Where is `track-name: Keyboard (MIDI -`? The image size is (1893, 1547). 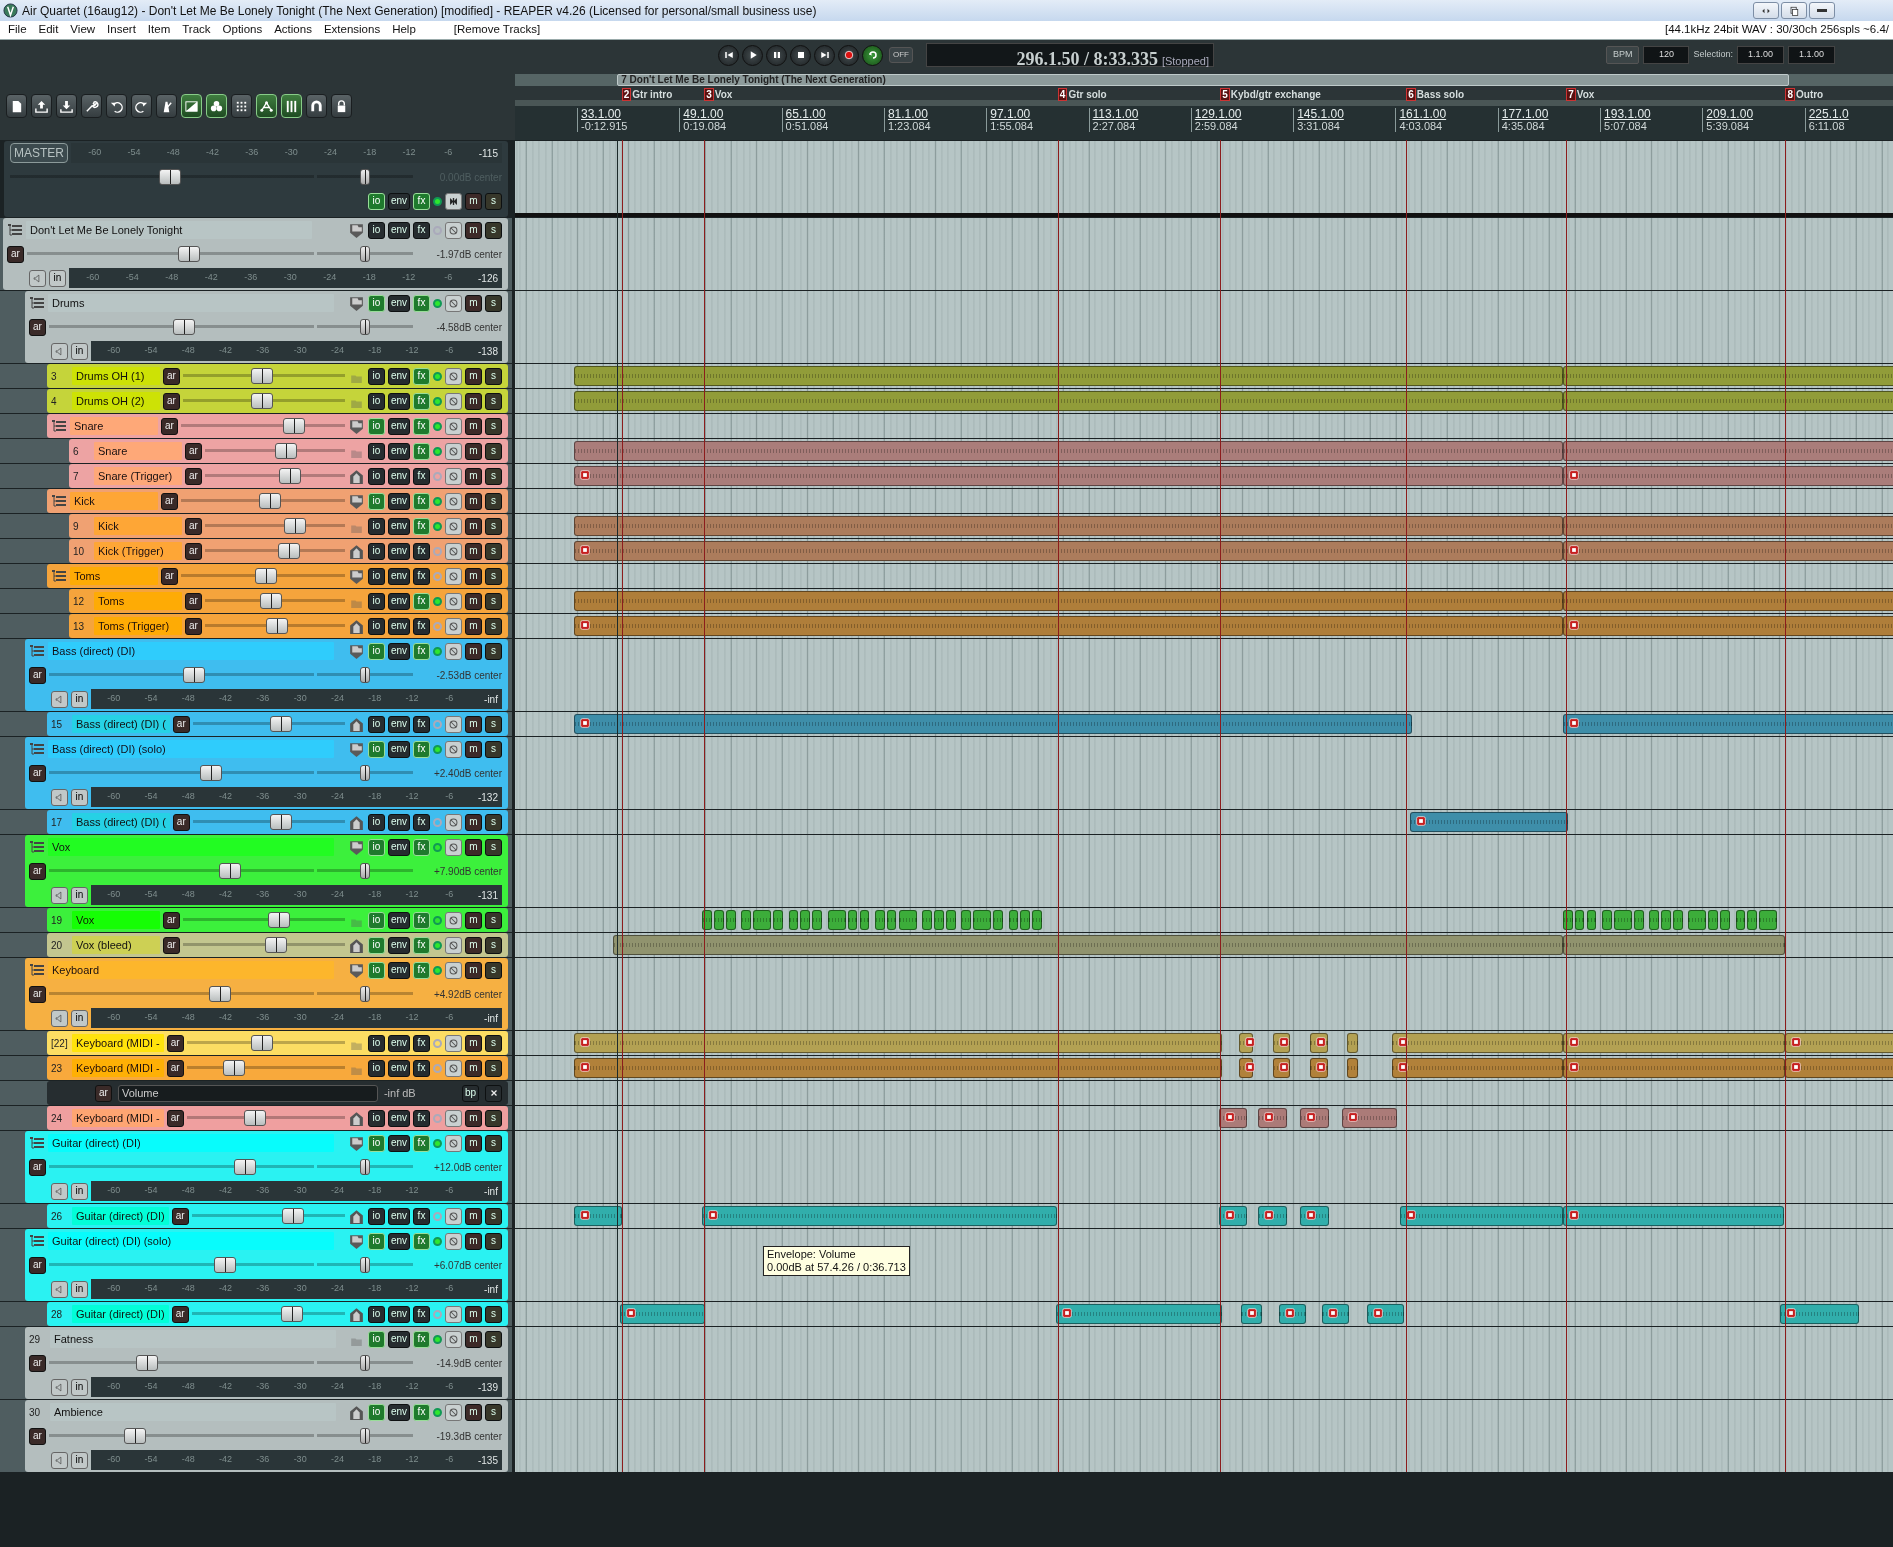
track-name: Keyboard (MIDI - is located at coordinates (118, 1118).